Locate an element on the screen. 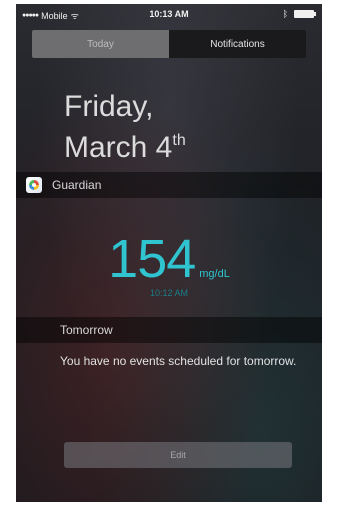 The image size is (338, 506). tab-today: Today is located at coordinates (100, 44).